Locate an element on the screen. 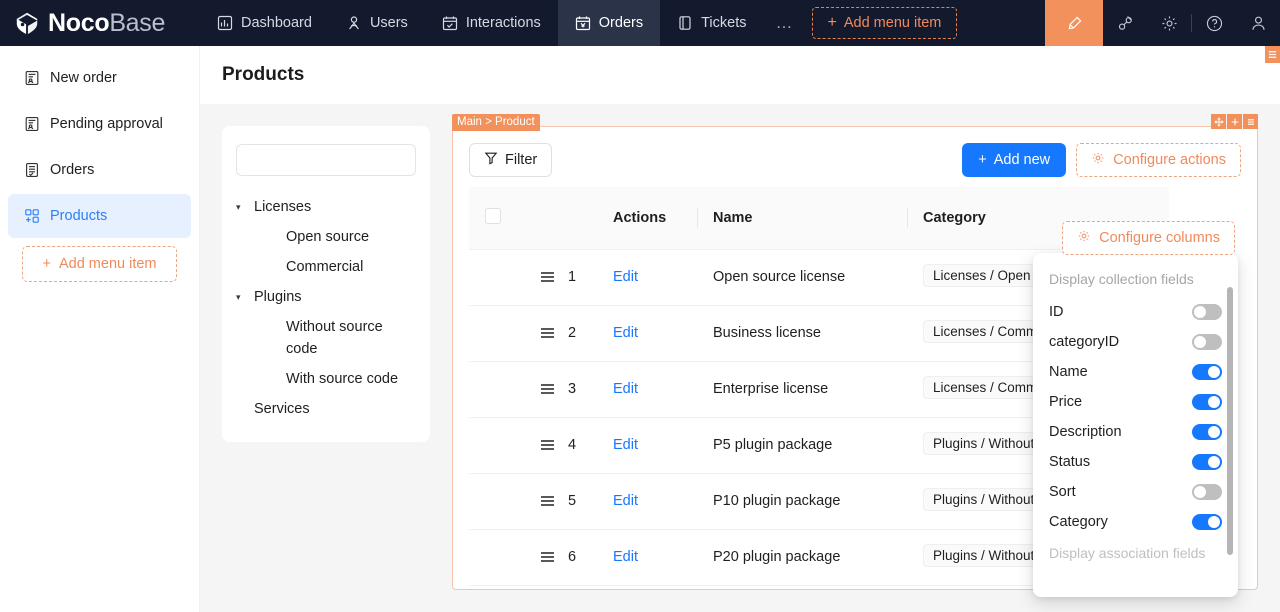  help-circle-icon is located at coordinates (1214, 23).